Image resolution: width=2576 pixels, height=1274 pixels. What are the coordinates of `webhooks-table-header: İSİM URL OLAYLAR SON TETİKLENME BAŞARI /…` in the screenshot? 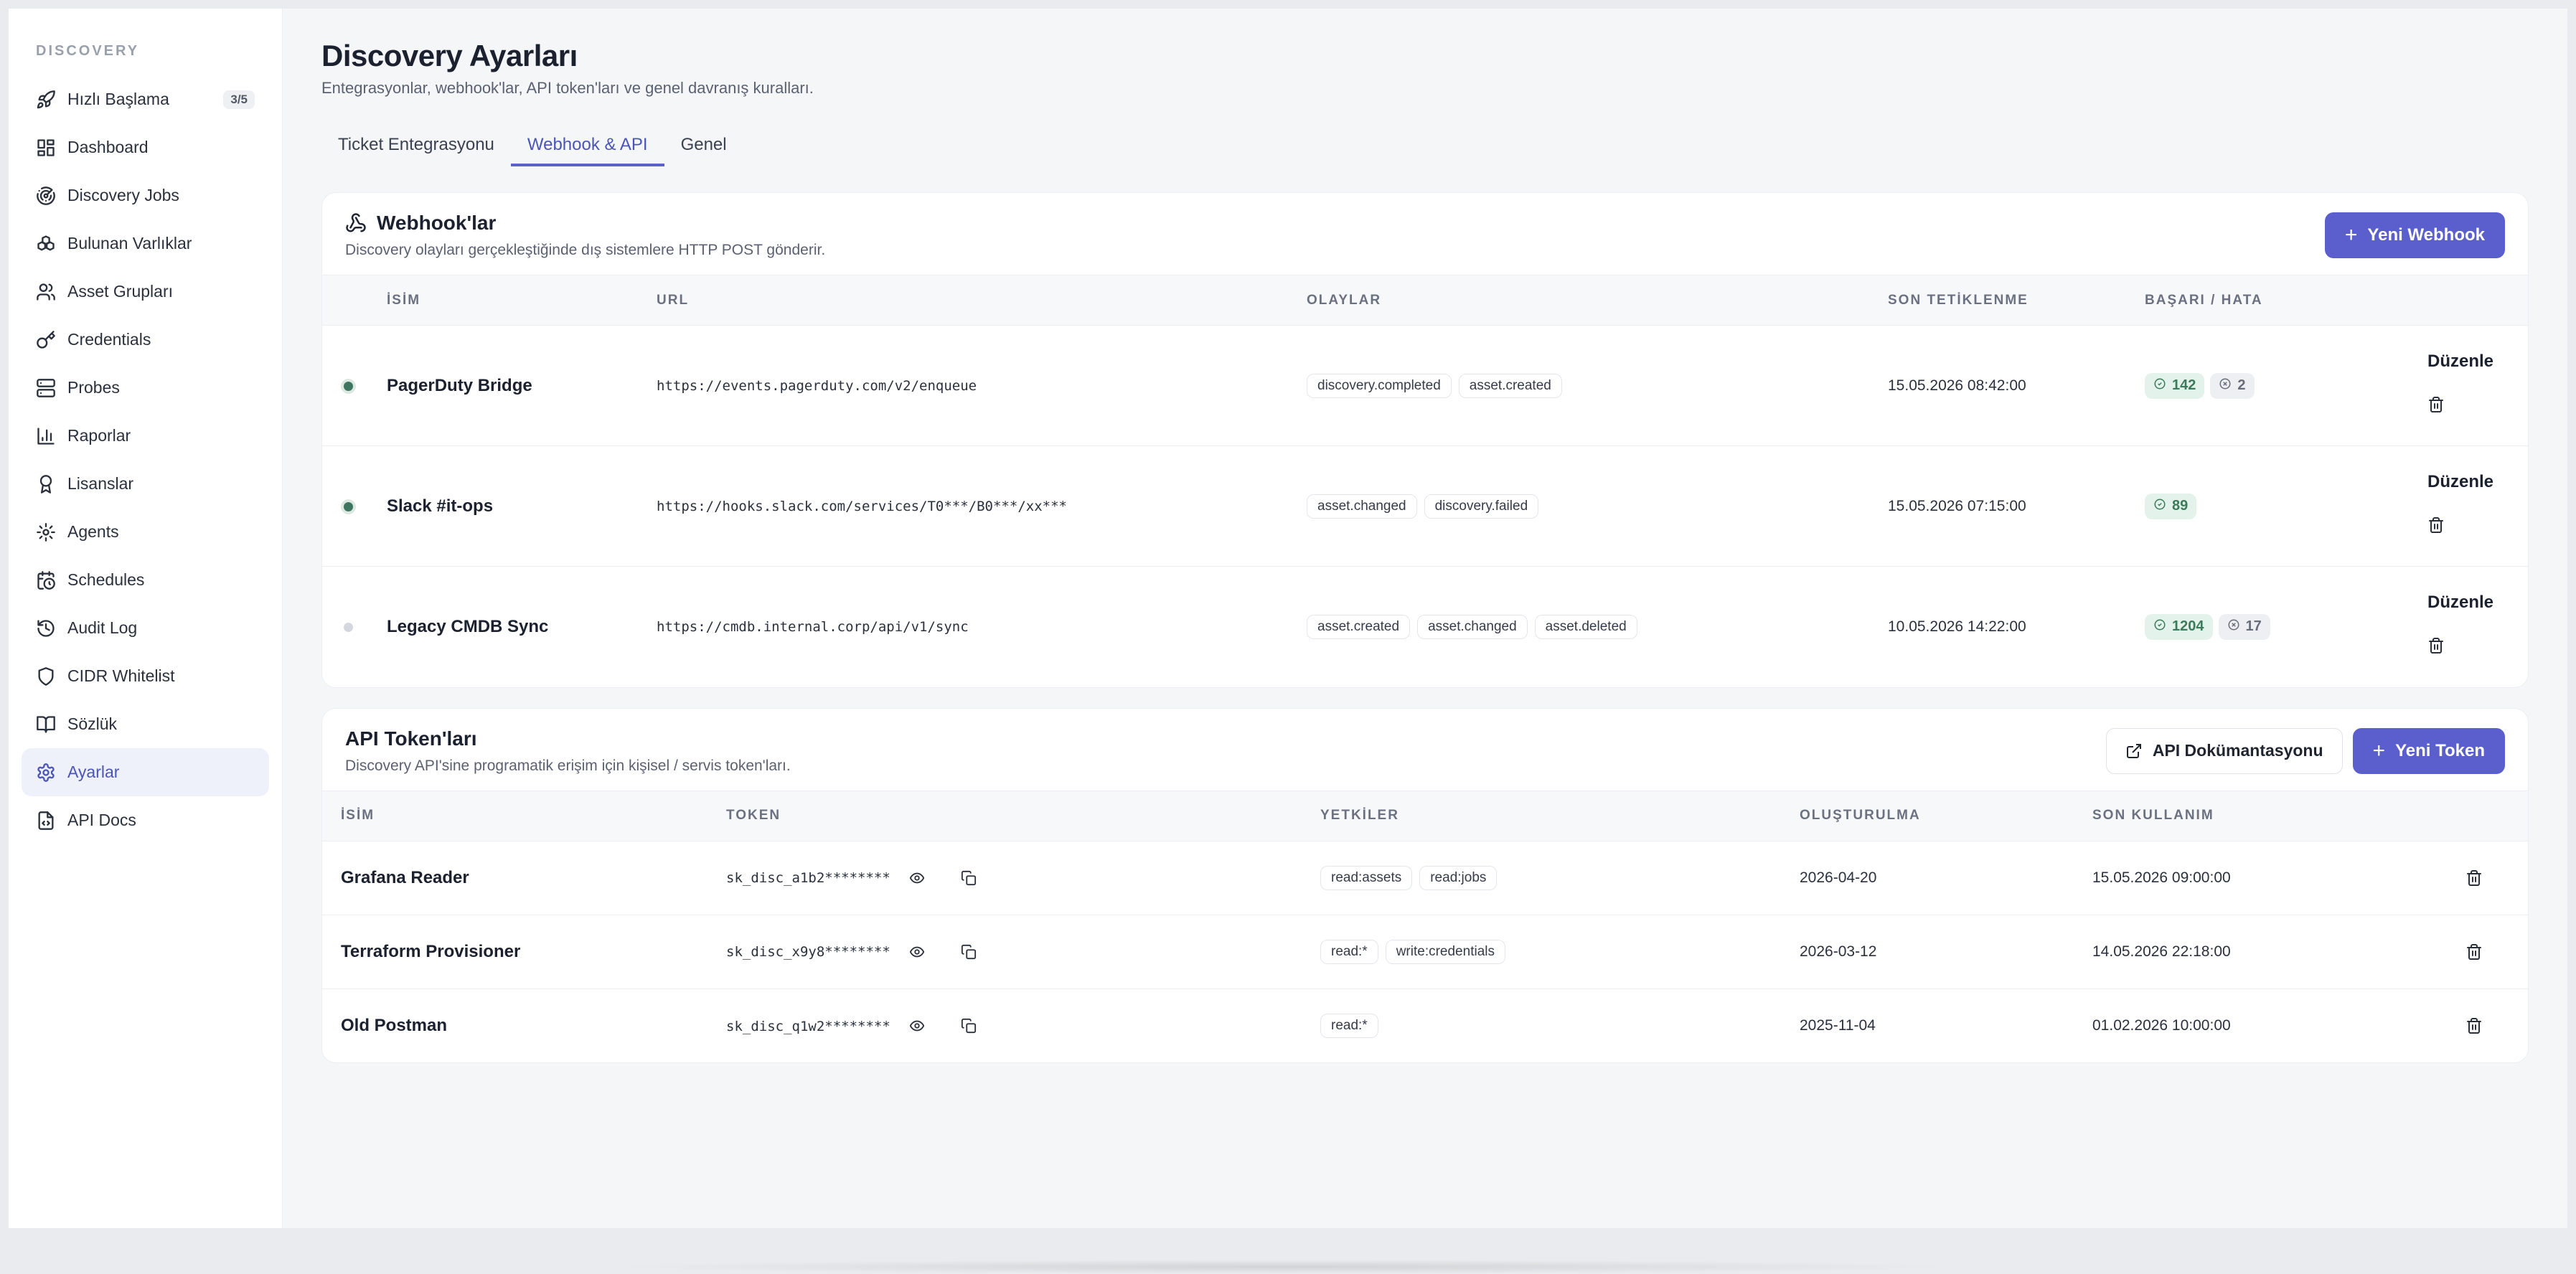 It's located at (1425, 300).